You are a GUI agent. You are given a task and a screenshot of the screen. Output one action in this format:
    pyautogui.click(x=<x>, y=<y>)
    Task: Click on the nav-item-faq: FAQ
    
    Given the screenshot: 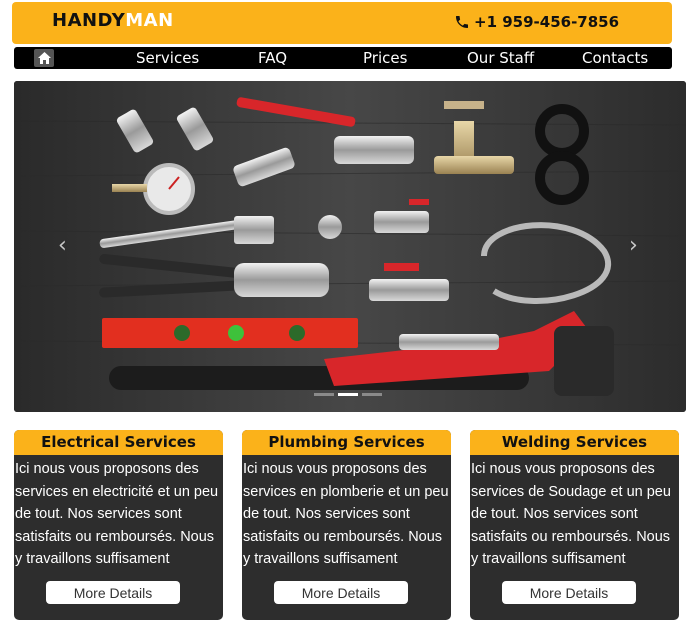 What is the action you would take?
    pyautogui.click(x=272, y=58)
    